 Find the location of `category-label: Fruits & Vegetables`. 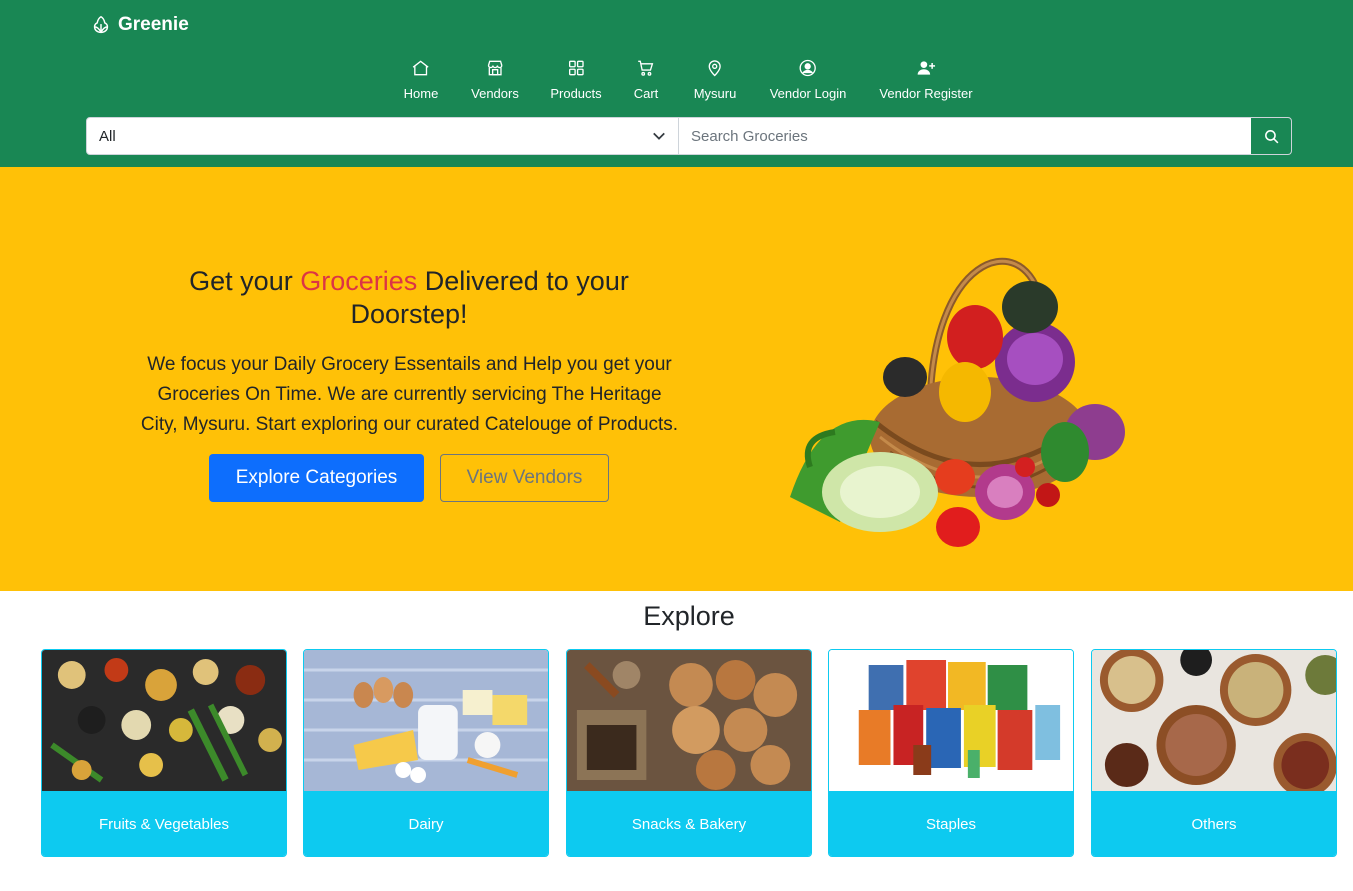

category-label: Fruits & Vegetables is located at coordinates (164, 823).